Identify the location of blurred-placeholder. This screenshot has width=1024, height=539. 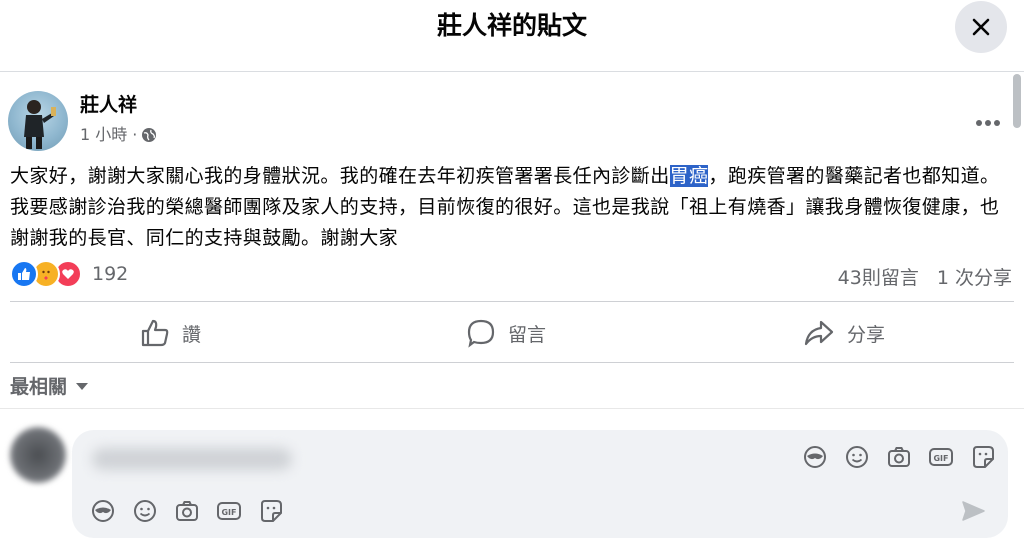
(192, 459).